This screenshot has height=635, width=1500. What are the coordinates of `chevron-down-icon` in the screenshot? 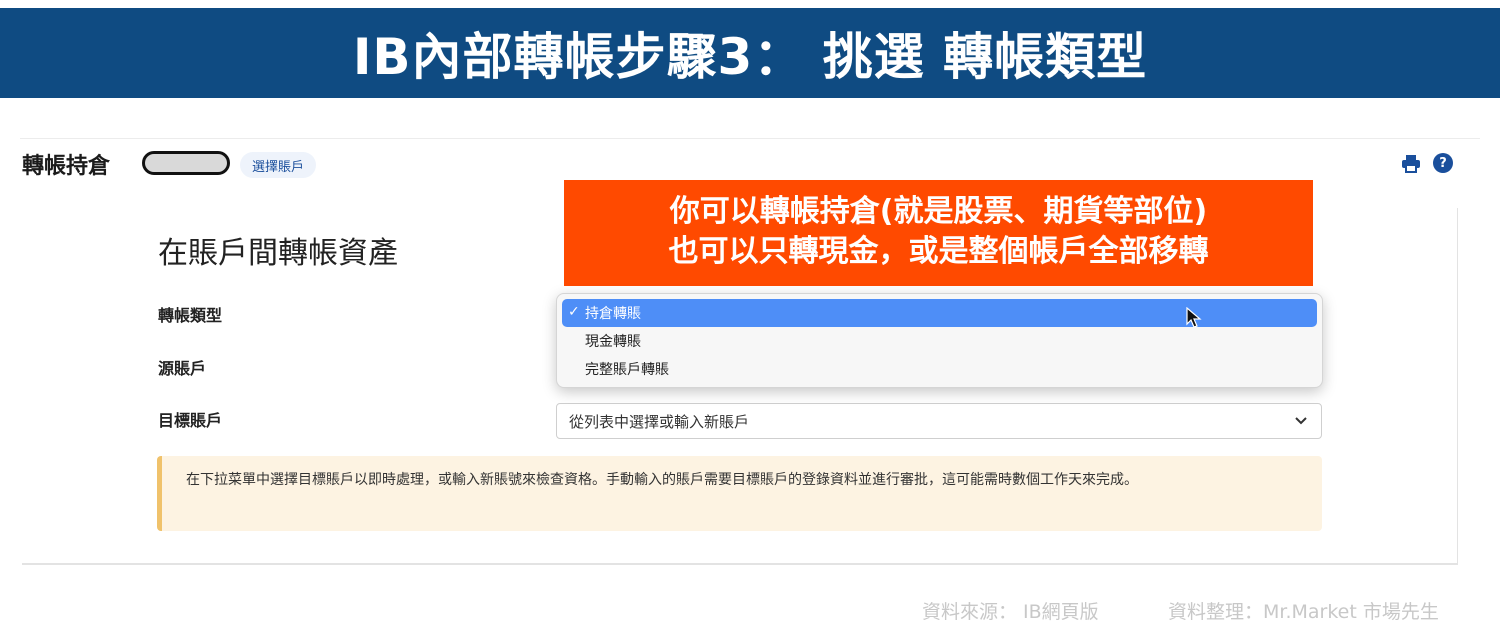 It's located at (1301, 420).